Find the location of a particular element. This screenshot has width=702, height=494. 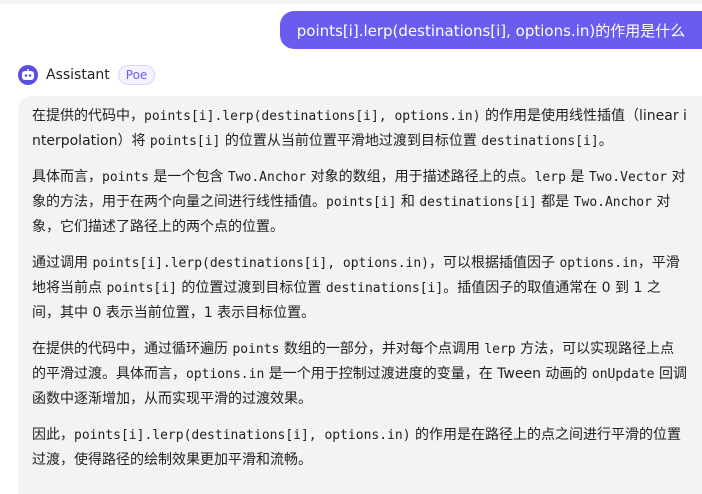

previous-message-edge is located at coordinates (351, 2).